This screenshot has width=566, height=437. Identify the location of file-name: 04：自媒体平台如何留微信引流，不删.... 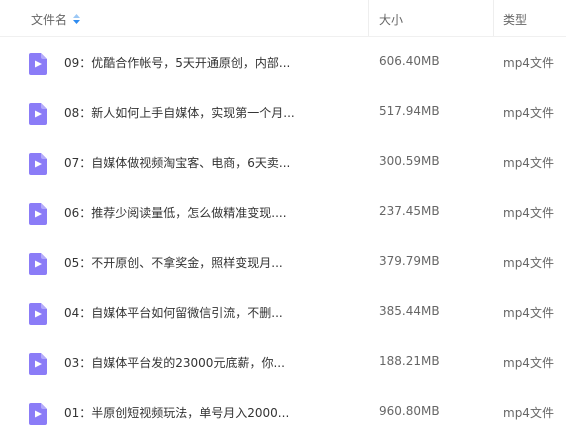
(173, 312).